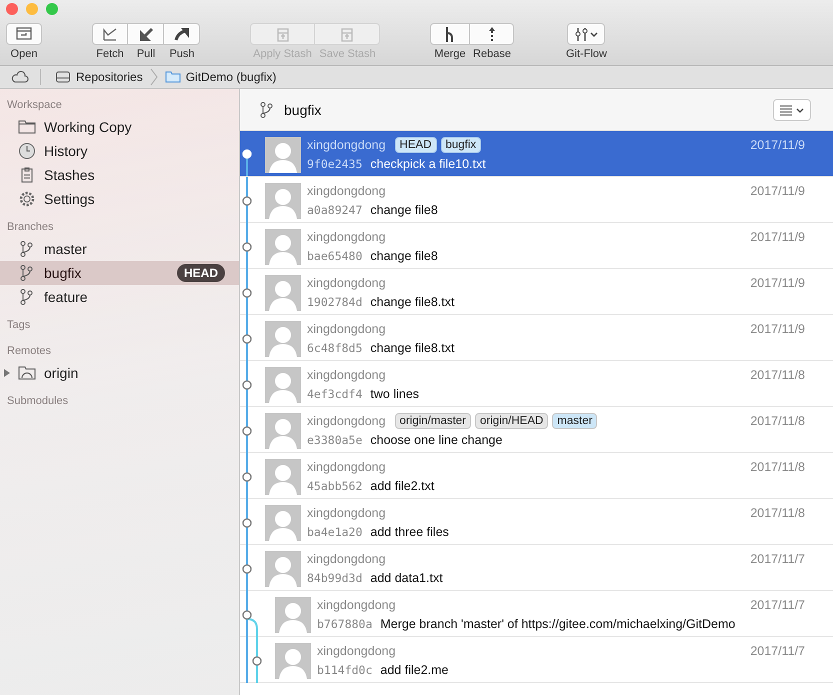  I want to click on commit-message: checkpick a file10.txt, so click(428, 164).